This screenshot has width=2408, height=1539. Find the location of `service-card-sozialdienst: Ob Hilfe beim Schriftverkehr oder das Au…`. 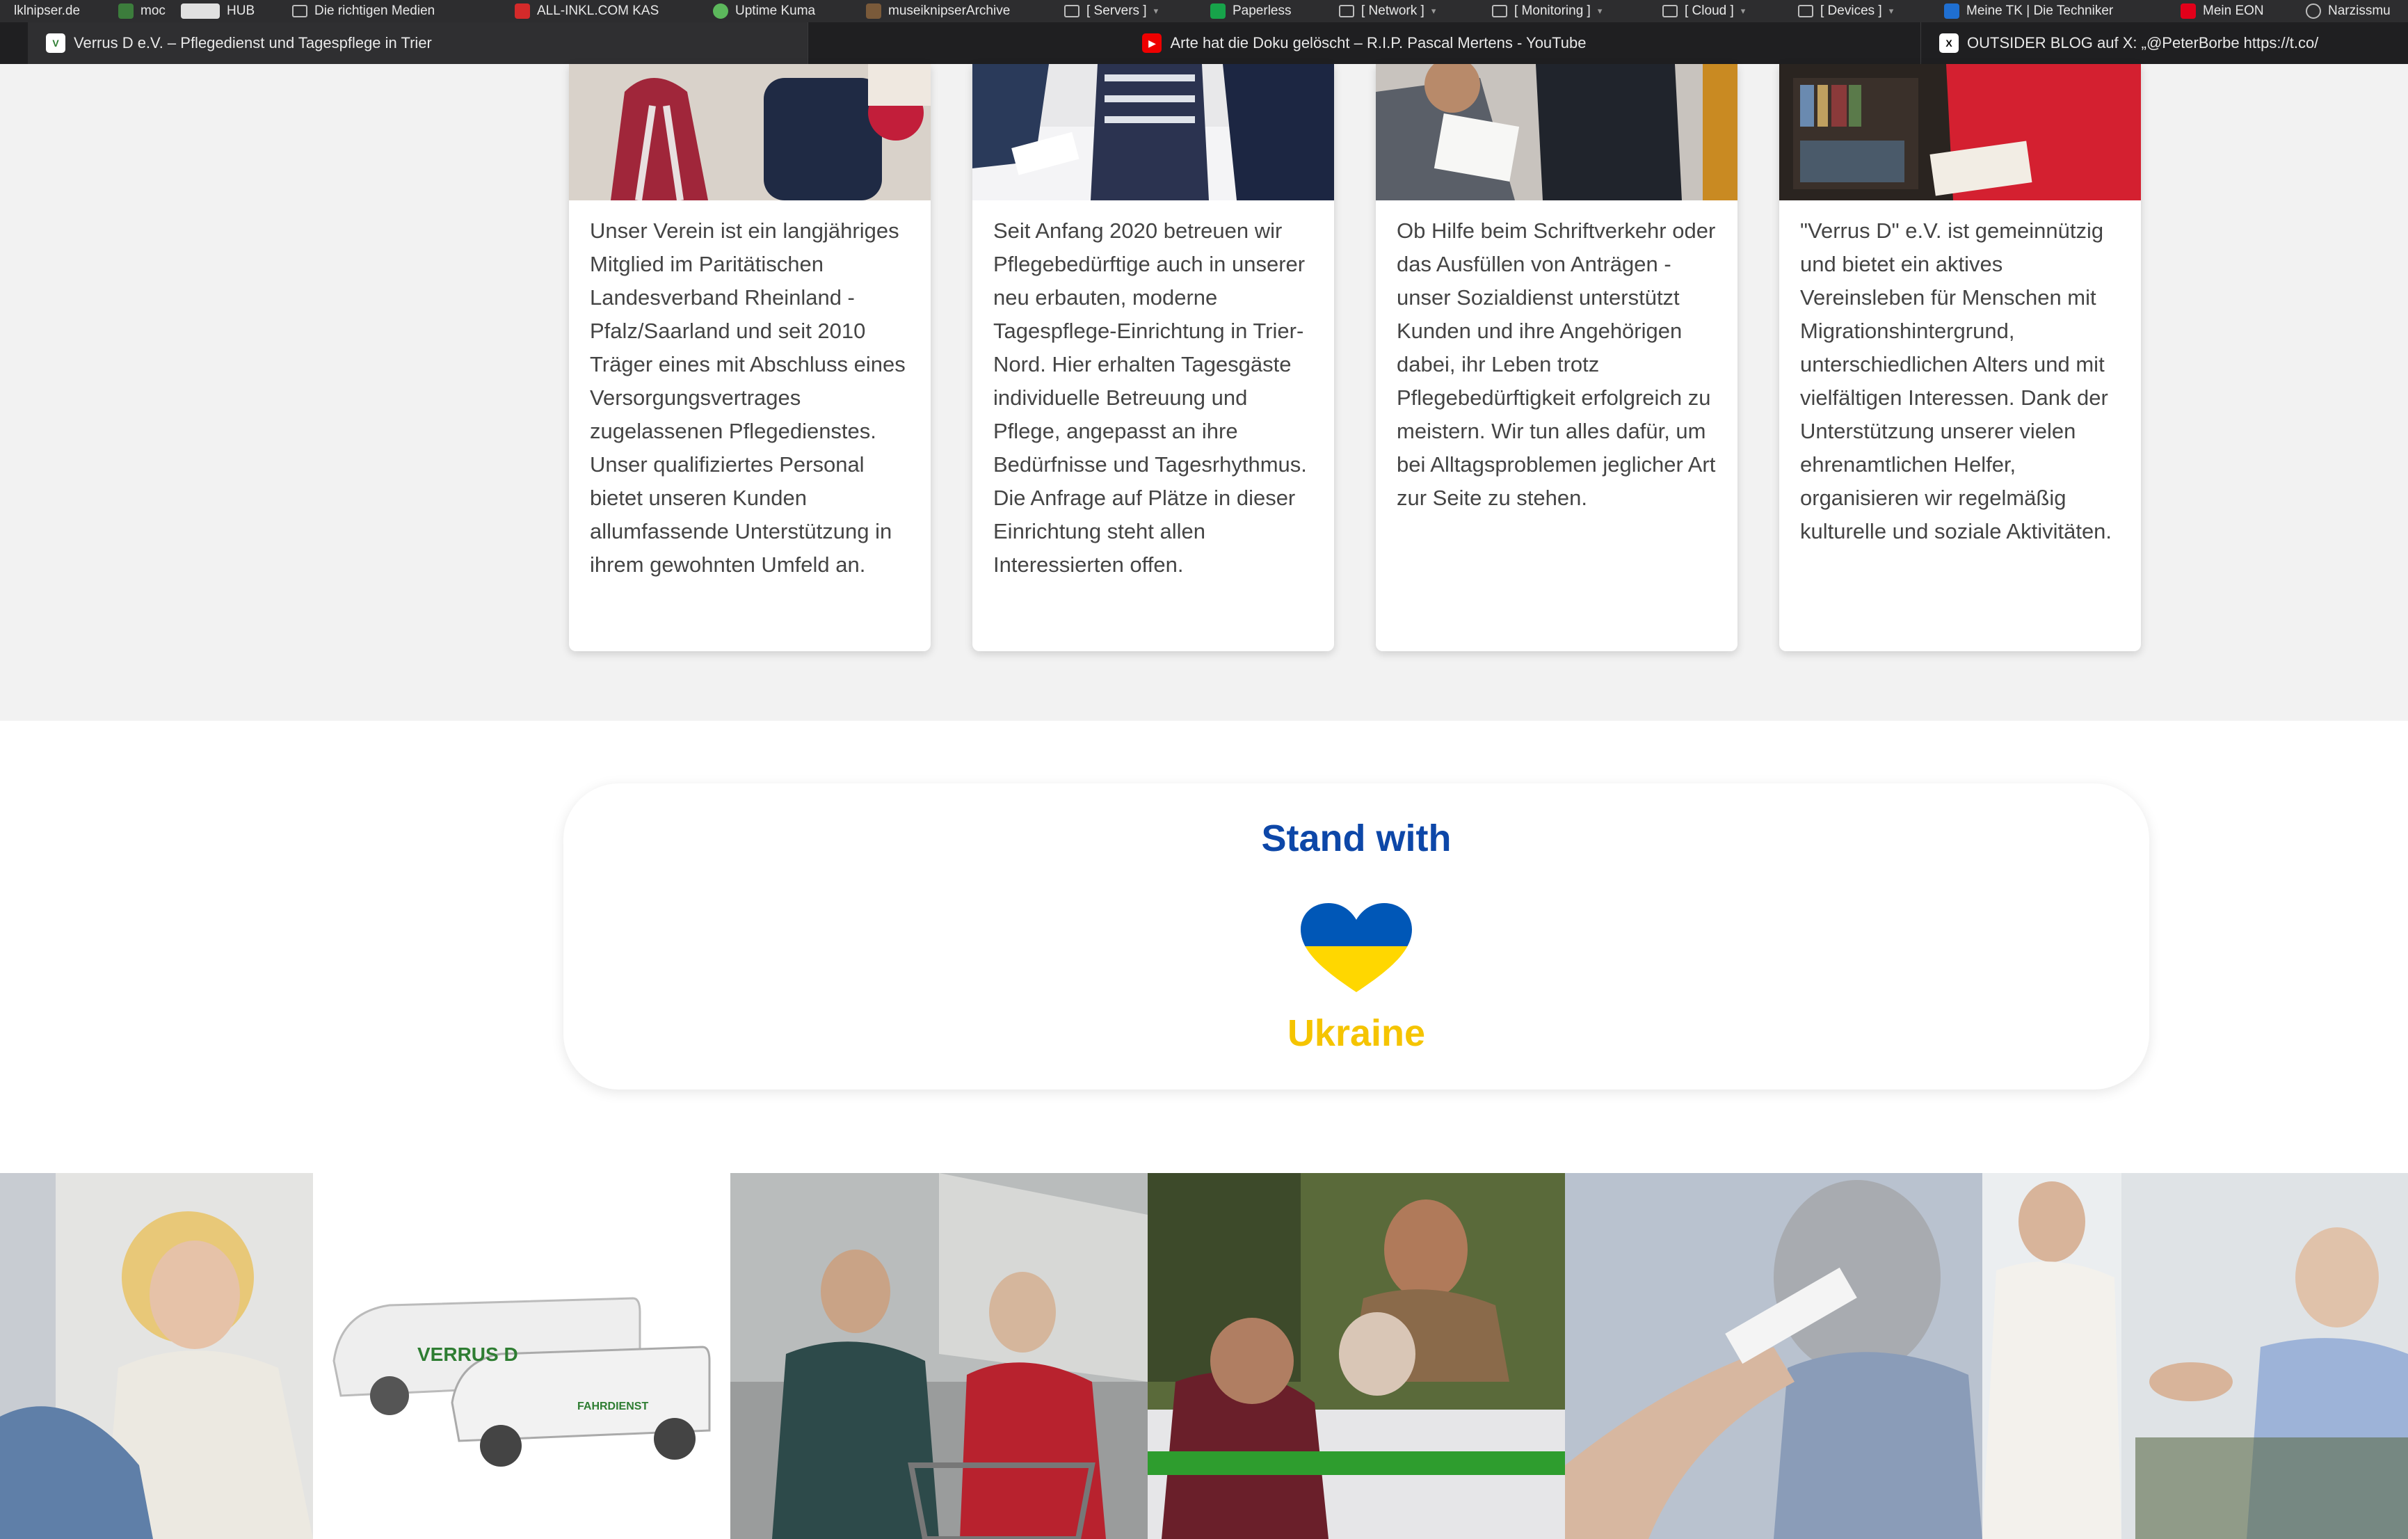

service-card-sozialdienst: Ob Hilfe beim Schriftverkehr oder das Au… is located at coordinates (1556, 357).